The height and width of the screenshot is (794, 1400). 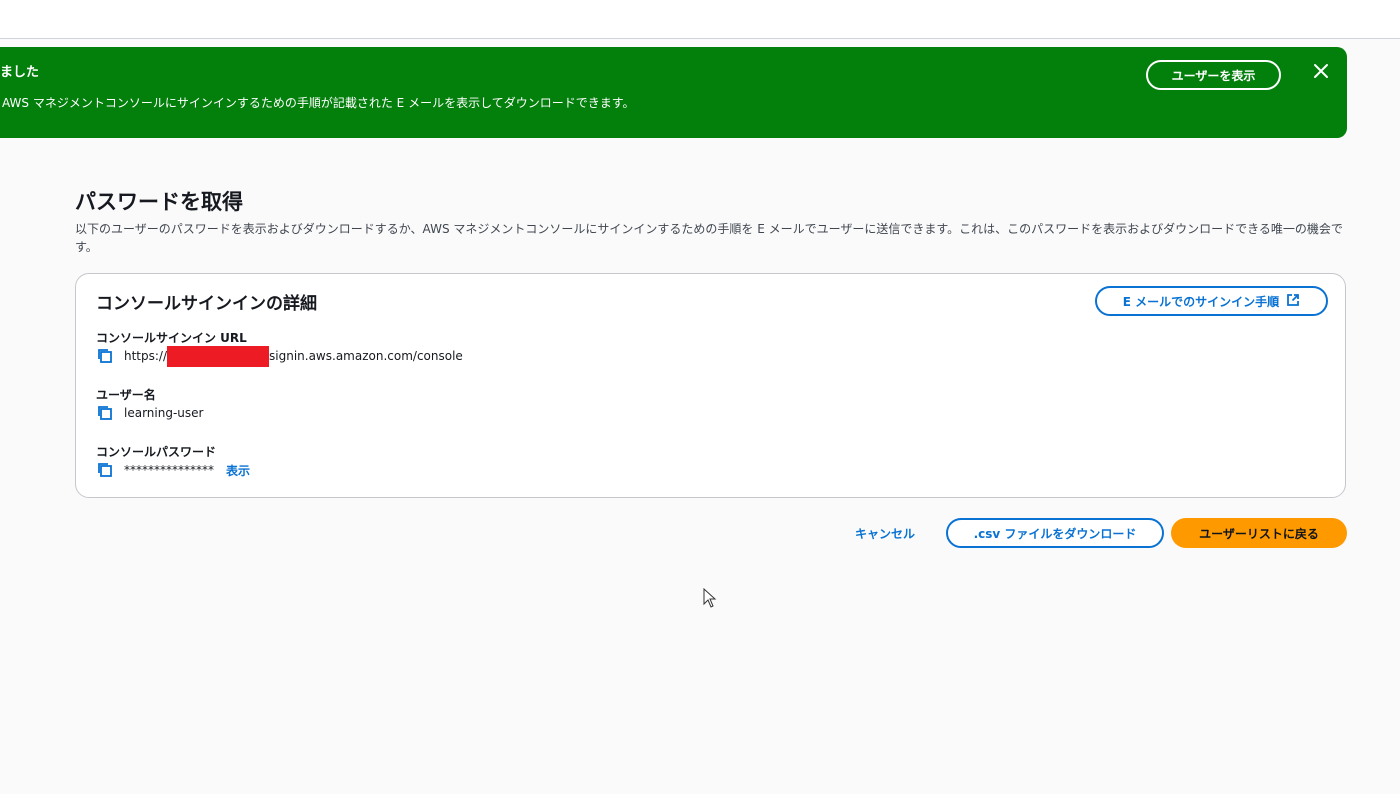 I want to click on page-title: パスワードを取得, so click(x=159, y=202).